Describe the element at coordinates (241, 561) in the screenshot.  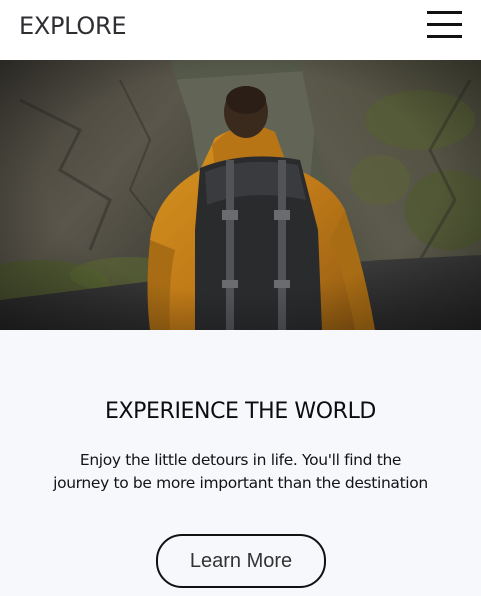
I see `learn-more-button: Learn More` at that location.